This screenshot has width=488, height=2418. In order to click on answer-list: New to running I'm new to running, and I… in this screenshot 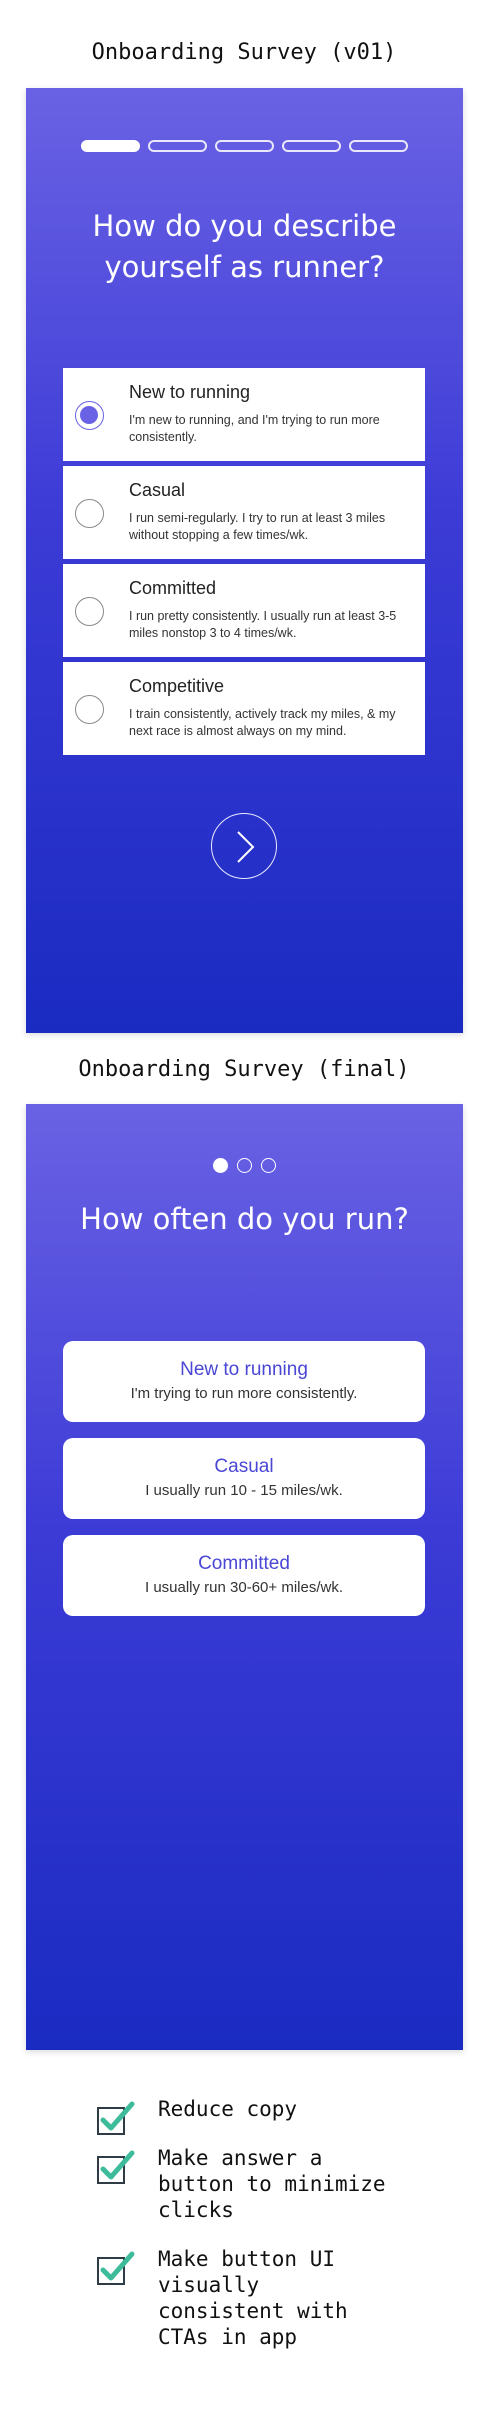, I will do `click(244, 564)`.